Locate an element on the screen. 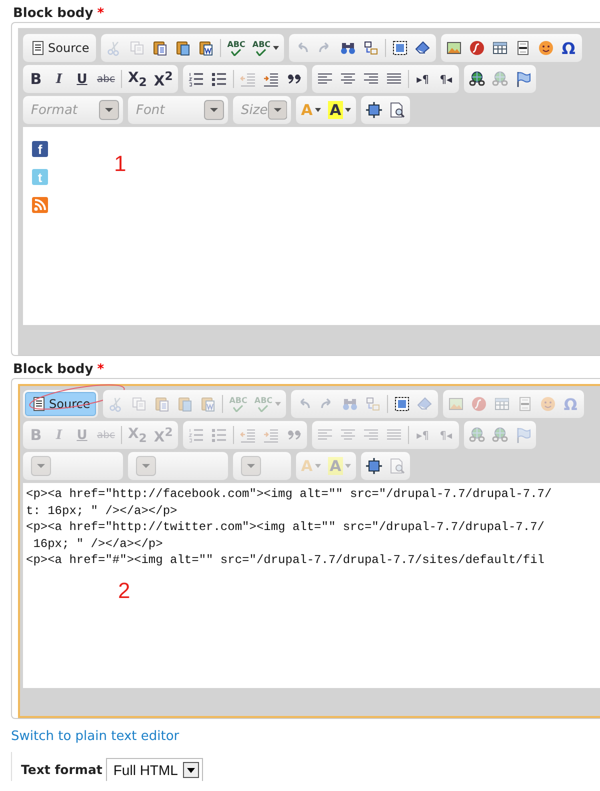 This screenshot has width=600, height=791. underline-button: U is located at coordinates (82, 79).